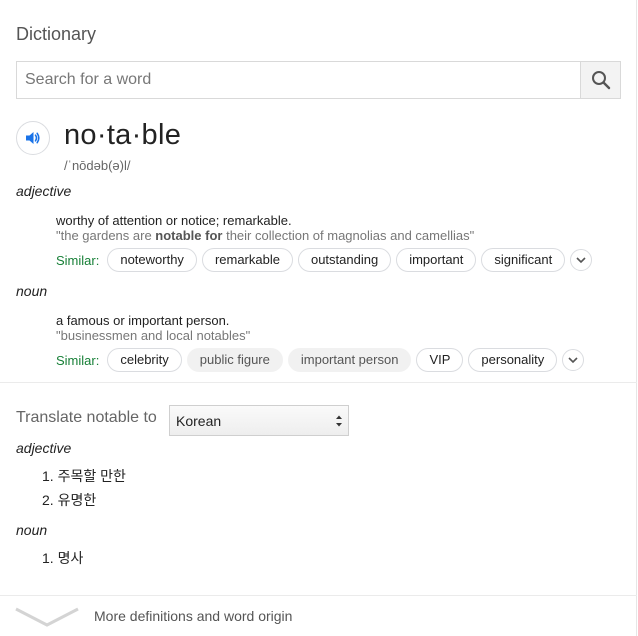 The height and width of the screenshot is (636, 638). What do you see at coordinates (44, 191) in the screenshot?
I see `part-of-speech: adjective` at bounding box center [44, 191].